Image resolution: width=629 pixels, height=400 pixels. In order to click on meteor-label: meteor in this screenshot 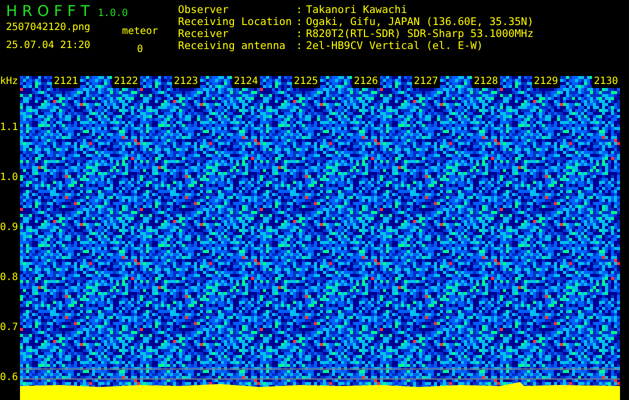, I will do `click(140, 31)`.